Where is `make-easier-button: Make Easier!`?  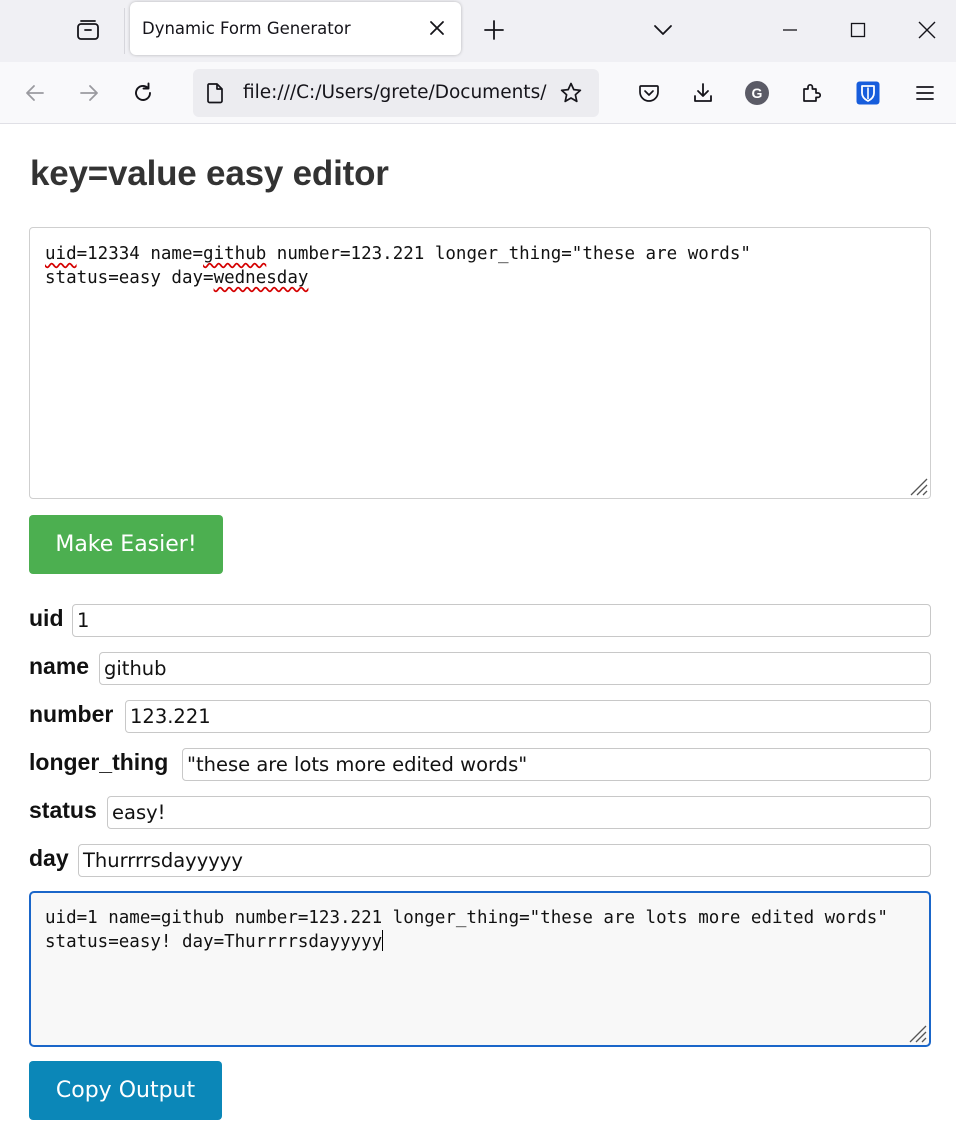 make-easier-button: Make Easier! is located at coordinates (126, 544).